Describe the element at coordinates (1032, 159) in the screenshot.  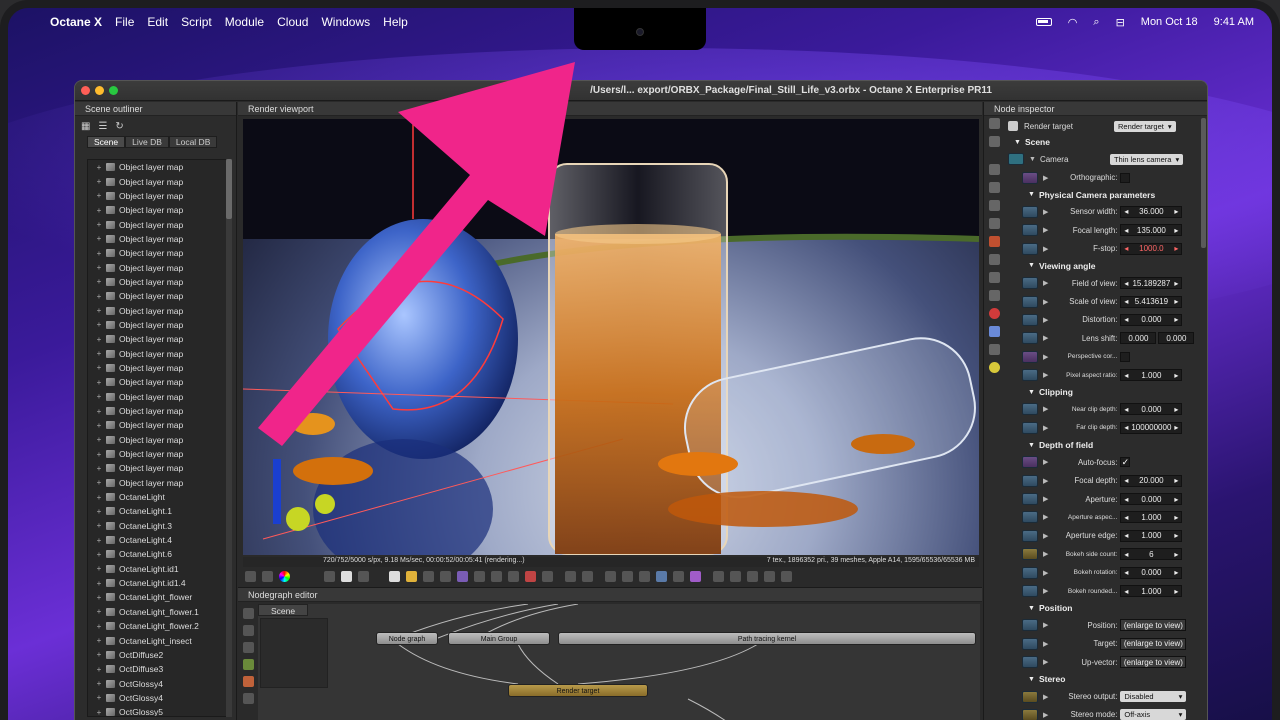
I see `expand-icon: ▼` at that location.